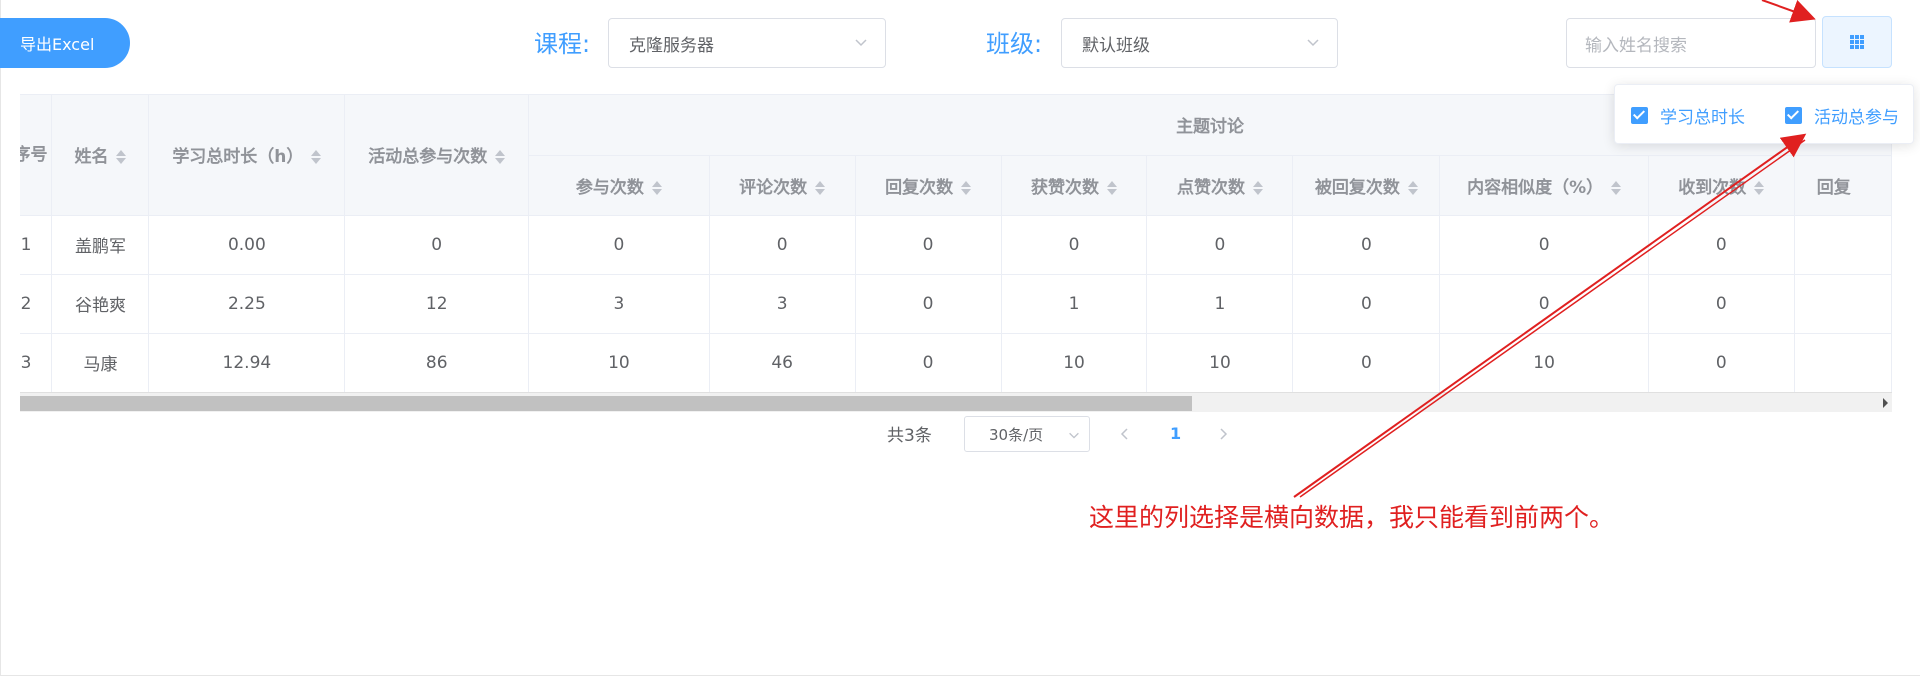 Image resolution: width=1920 pixels, height=676 pixels. I want to click on table-row: 2 谷艳爽 2.25 12 3 3 0 1 1 0 0 0, so click(956, 304).